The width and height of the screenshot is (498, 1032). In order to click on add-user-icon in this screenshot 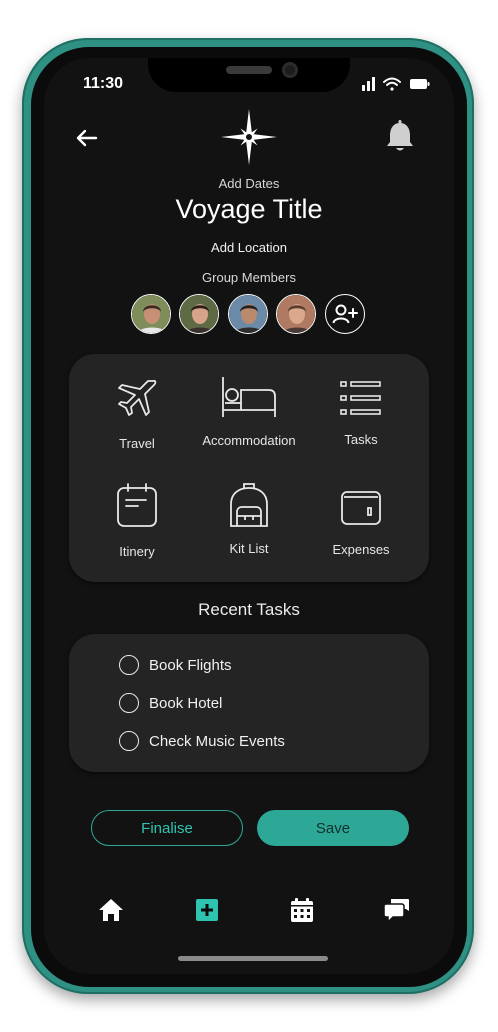, I will do `click(345, 314)`.